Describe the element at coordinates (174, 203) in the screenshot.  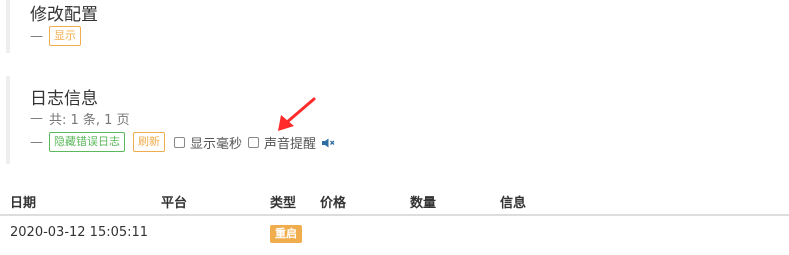
I see `header-platform: 平台` at that location.